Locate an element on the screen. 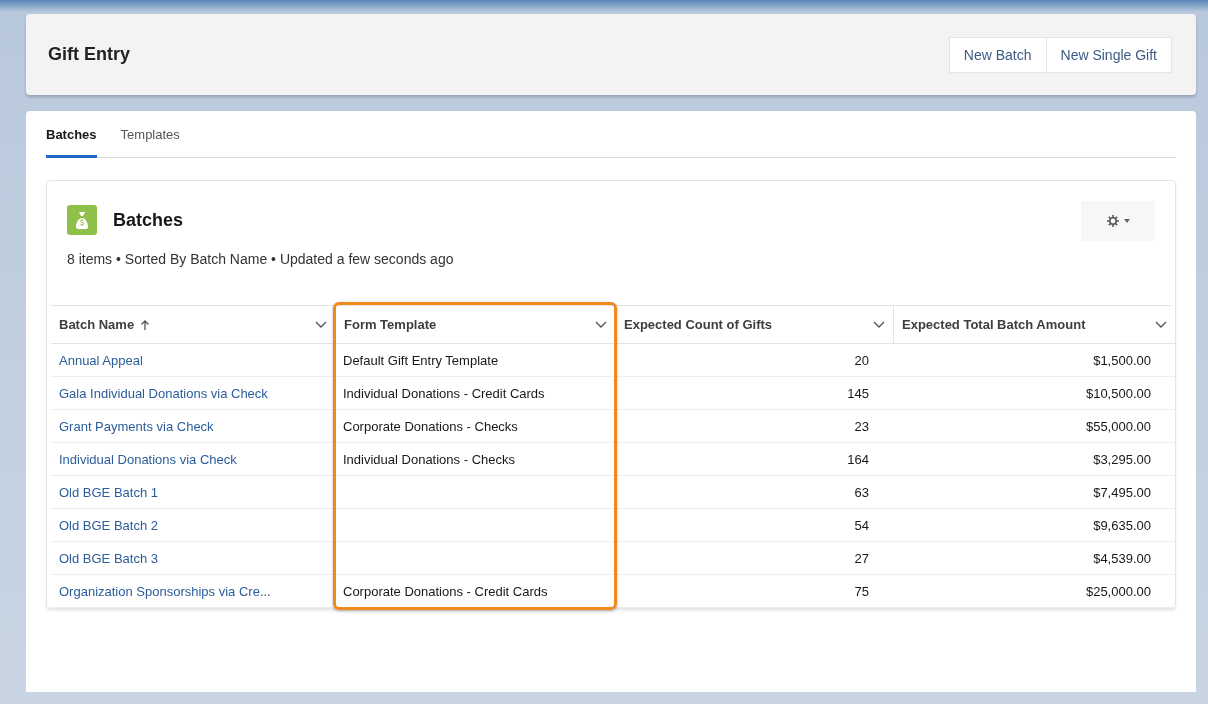  header-button: New Single Gift is located at coordinates (1108, 54).